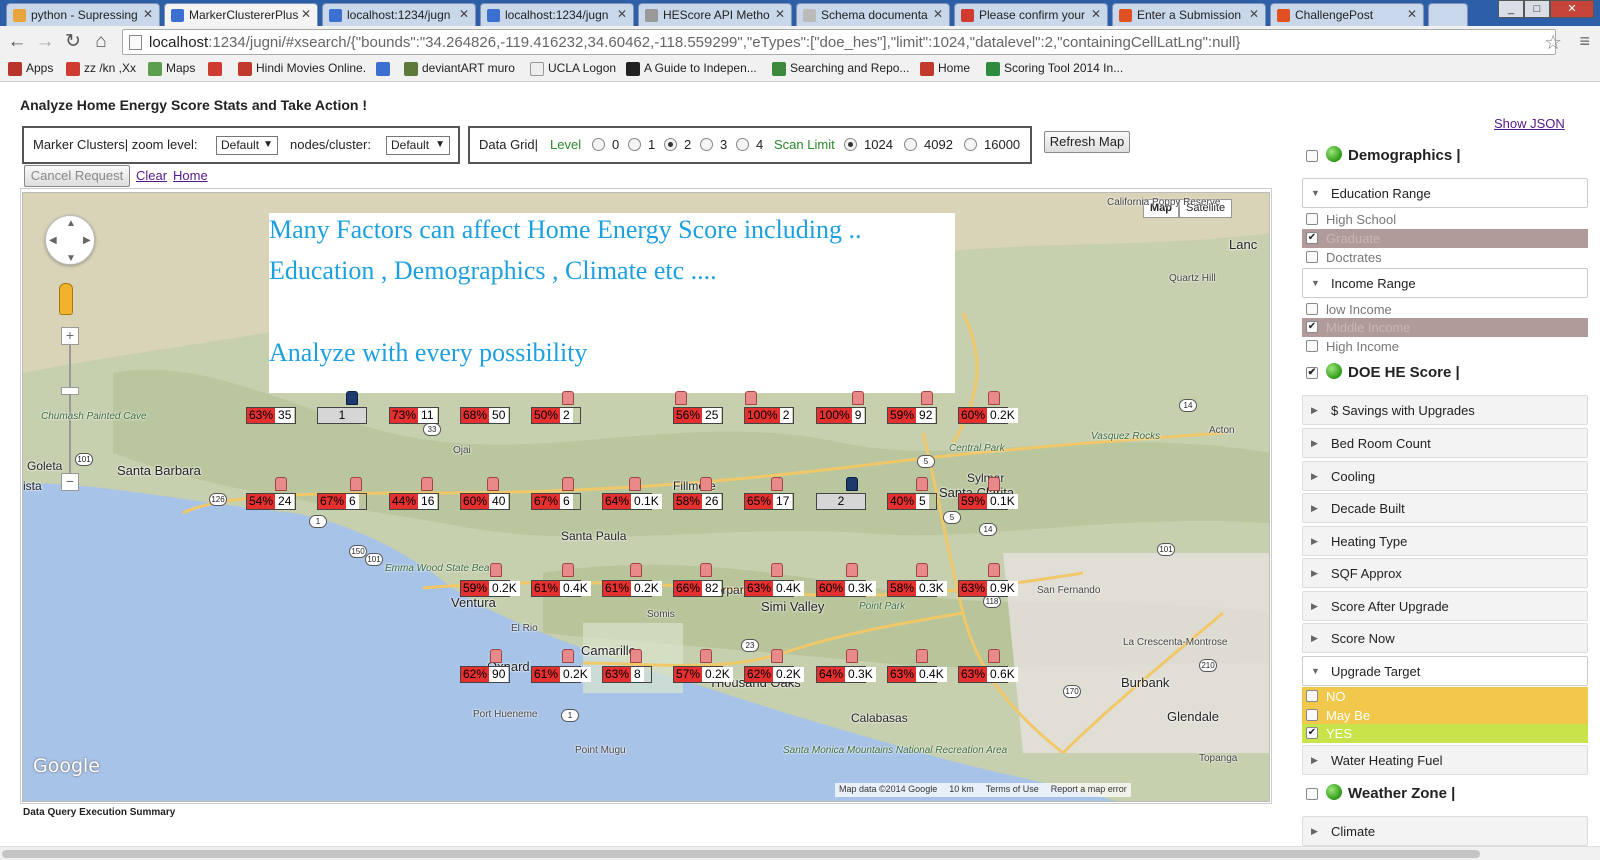  I want to click on close-window-button: ✕, so click(1572, 9).